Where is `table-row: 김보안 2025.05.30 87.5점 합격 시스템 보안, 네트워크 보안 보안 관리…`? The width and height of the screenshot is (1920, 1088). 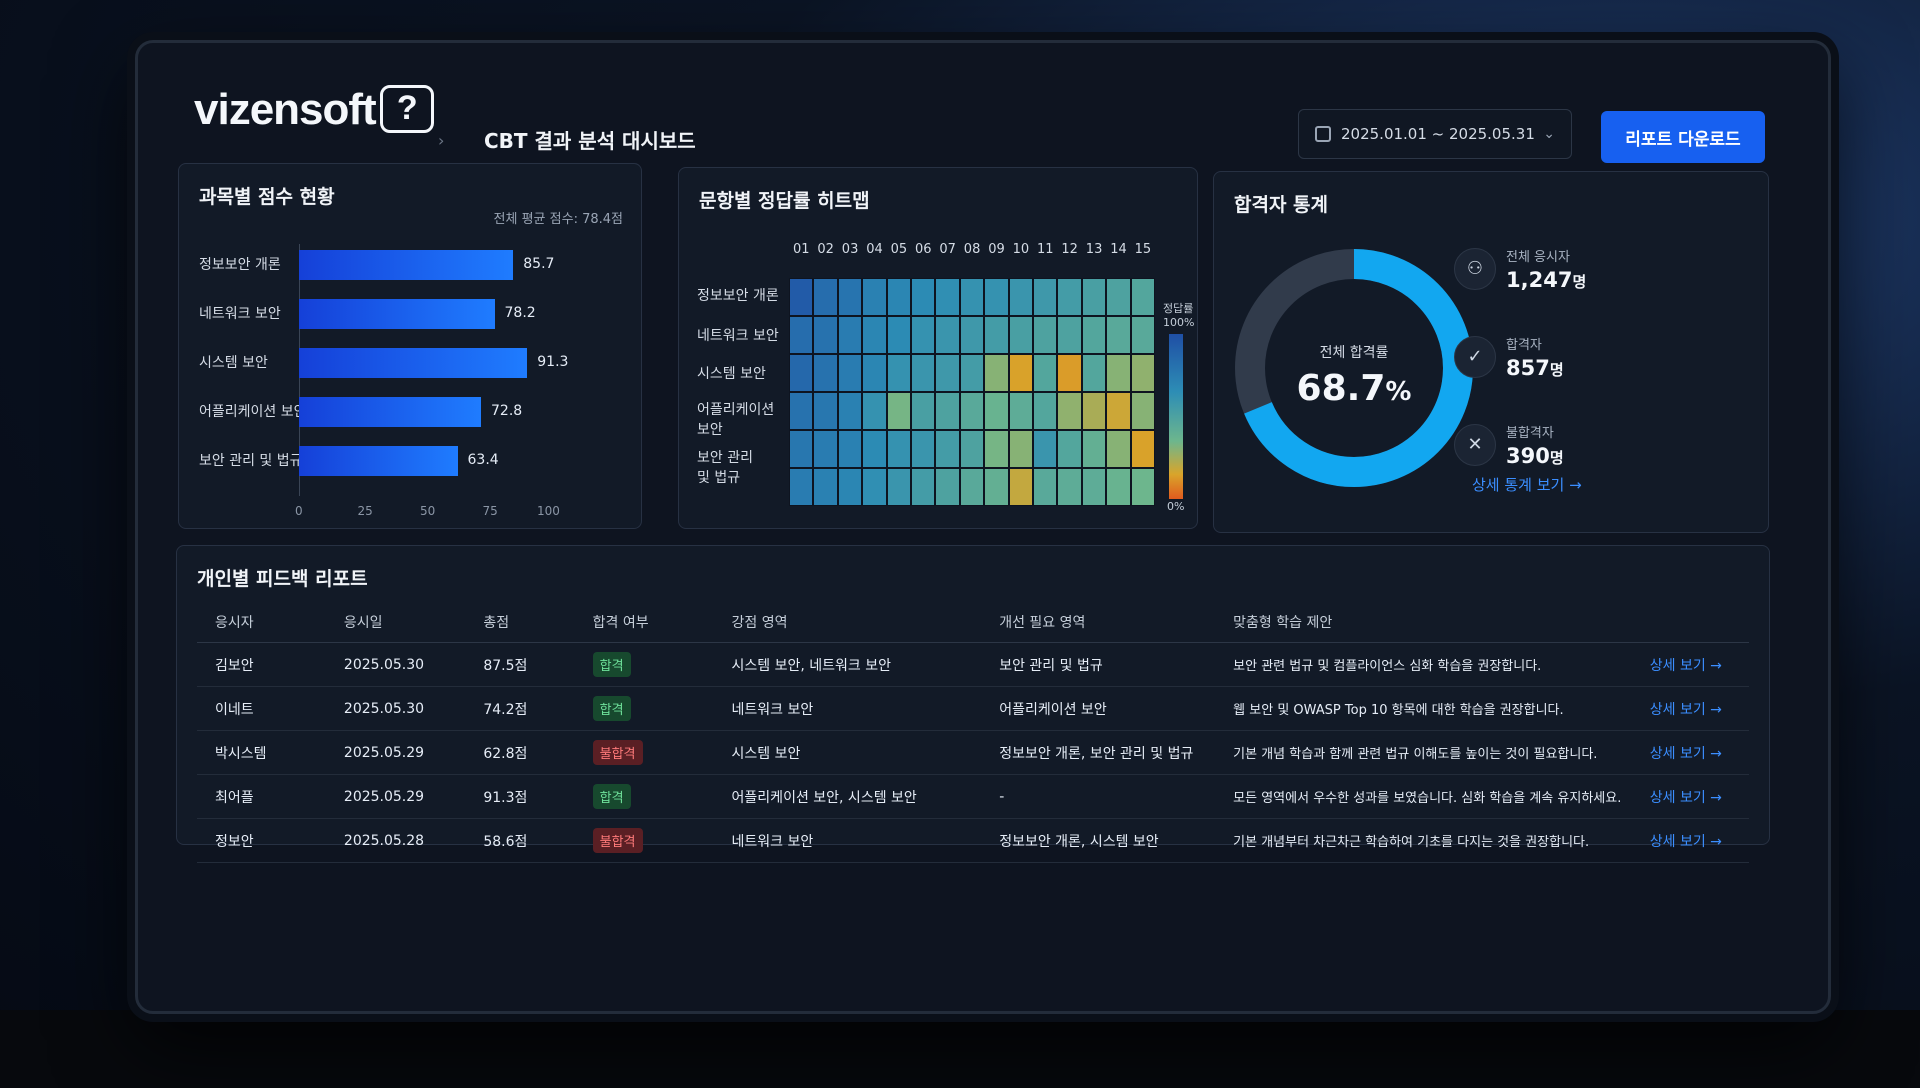
table-row: 김보안 2025.05.30 87.5점 합격 시스템 보안, 네트워크 보안 보안 관리… is located at coordinates (973, 664).